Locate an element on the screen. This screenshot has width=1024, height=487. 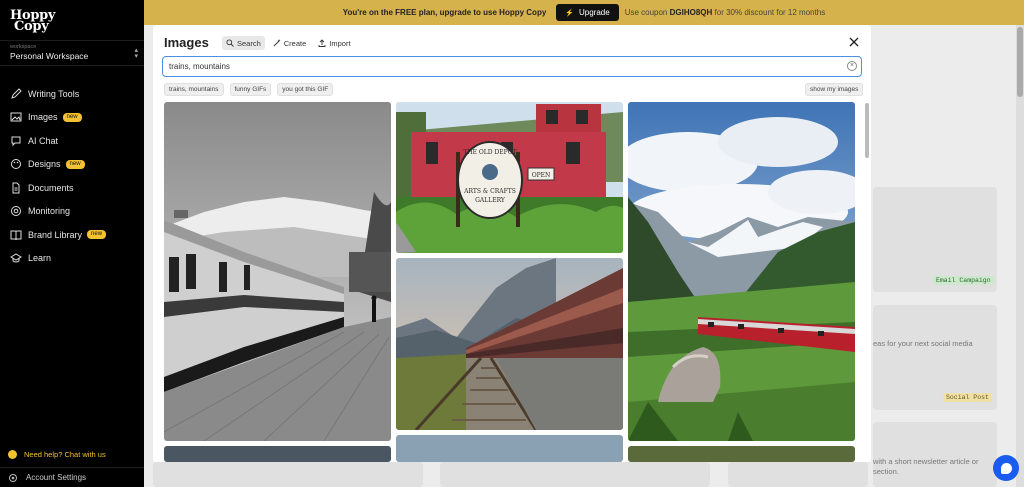
coupon-code: DGIHO8QH is located at coordinates (691, 12).